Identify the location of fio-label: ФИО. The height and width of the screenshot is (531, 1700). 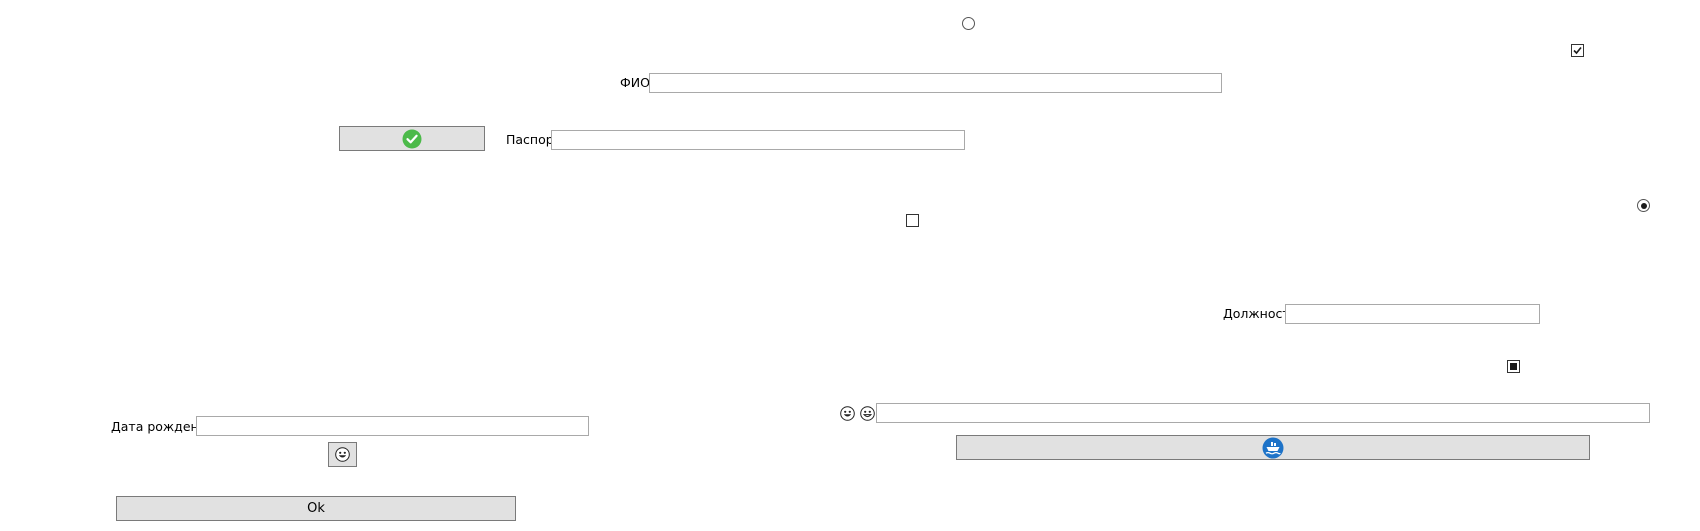
(635, 82).